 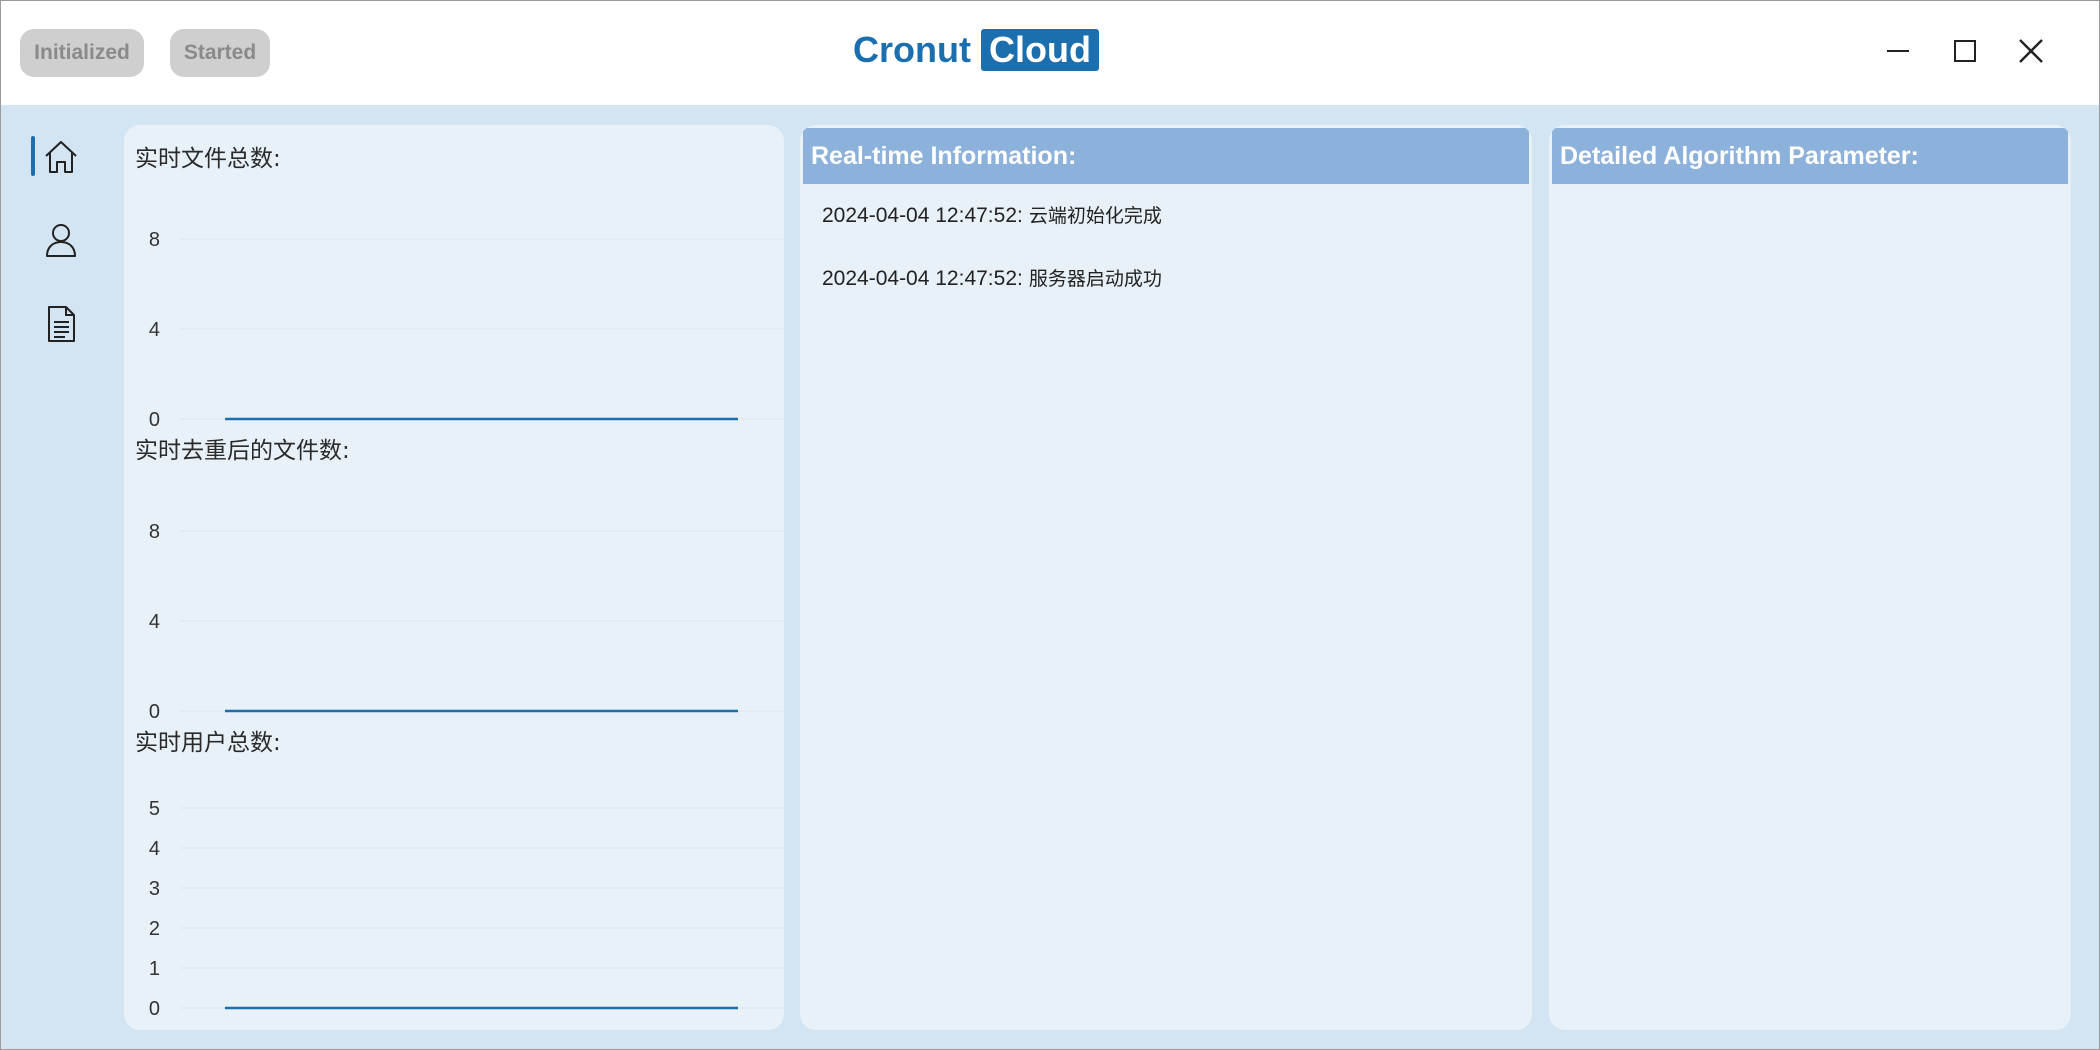 I want to click on status-started-badge: Started, so click(x=220, y=53).